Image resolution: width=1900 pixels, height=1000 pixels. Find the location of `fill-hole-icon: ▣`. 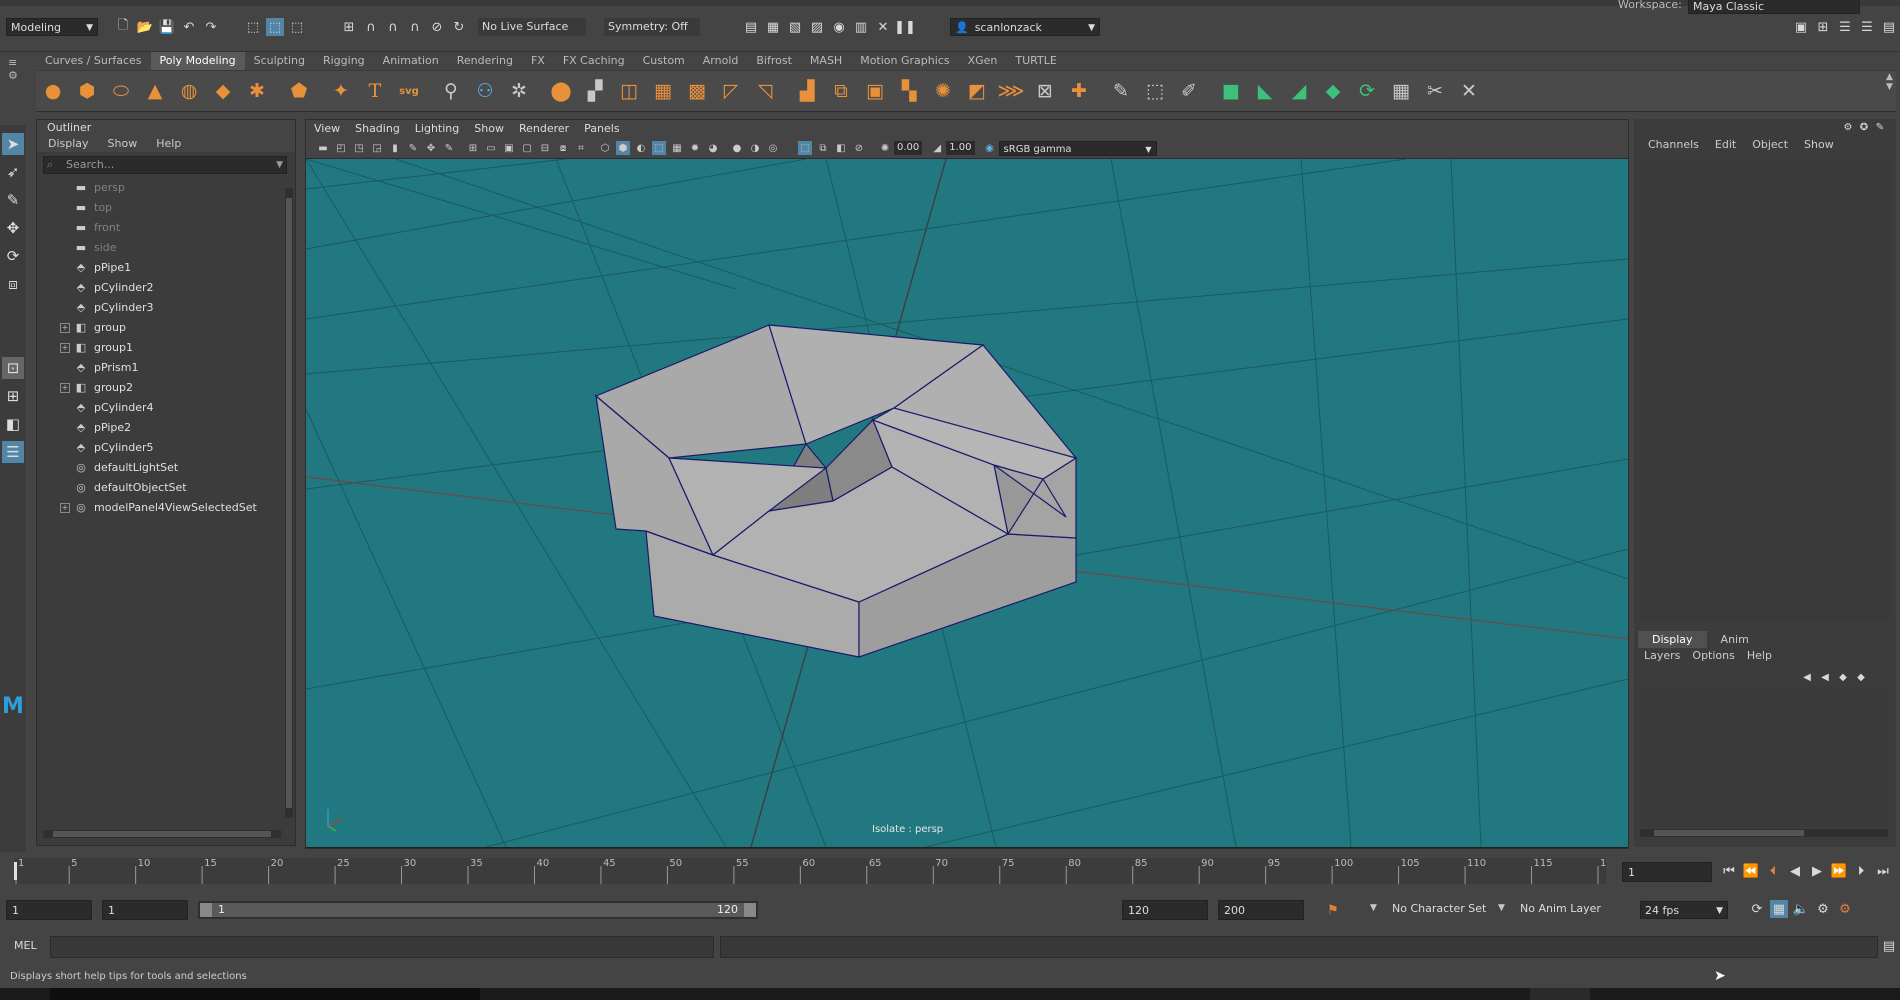

fill-hole-icon: ▣ is located at coordinates (875, 91).